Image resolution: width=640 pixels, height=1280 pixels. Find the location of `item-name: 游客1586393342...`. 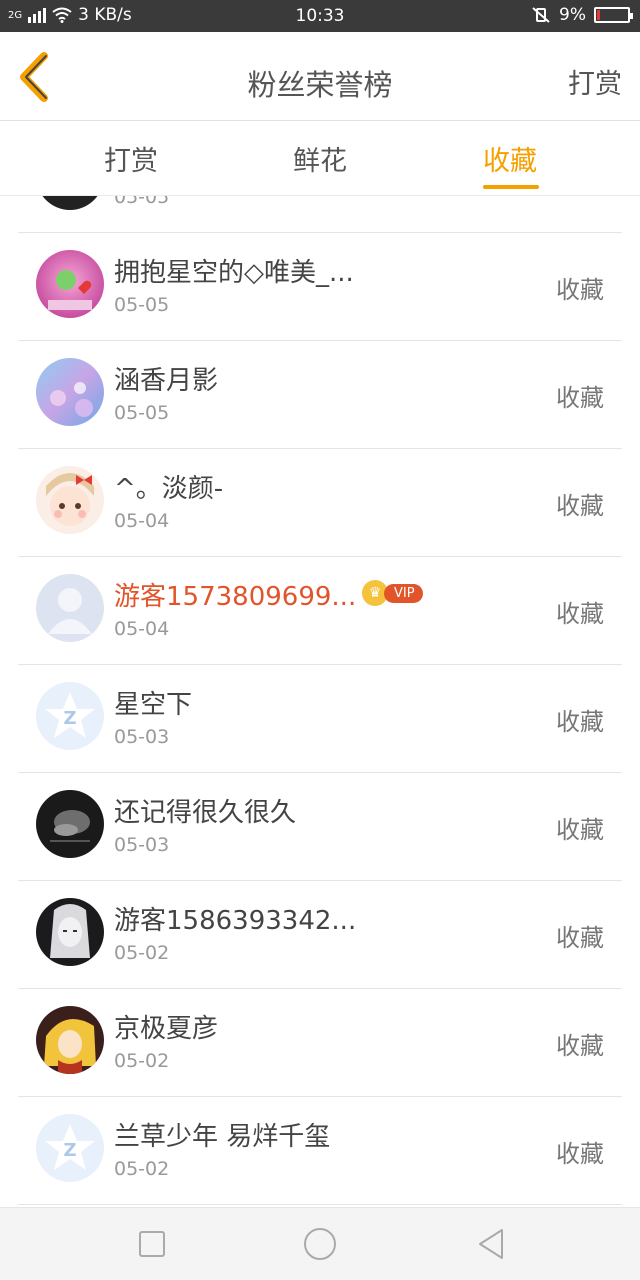

item-name: 游客1586393342... is located at coordinates (235, 921).